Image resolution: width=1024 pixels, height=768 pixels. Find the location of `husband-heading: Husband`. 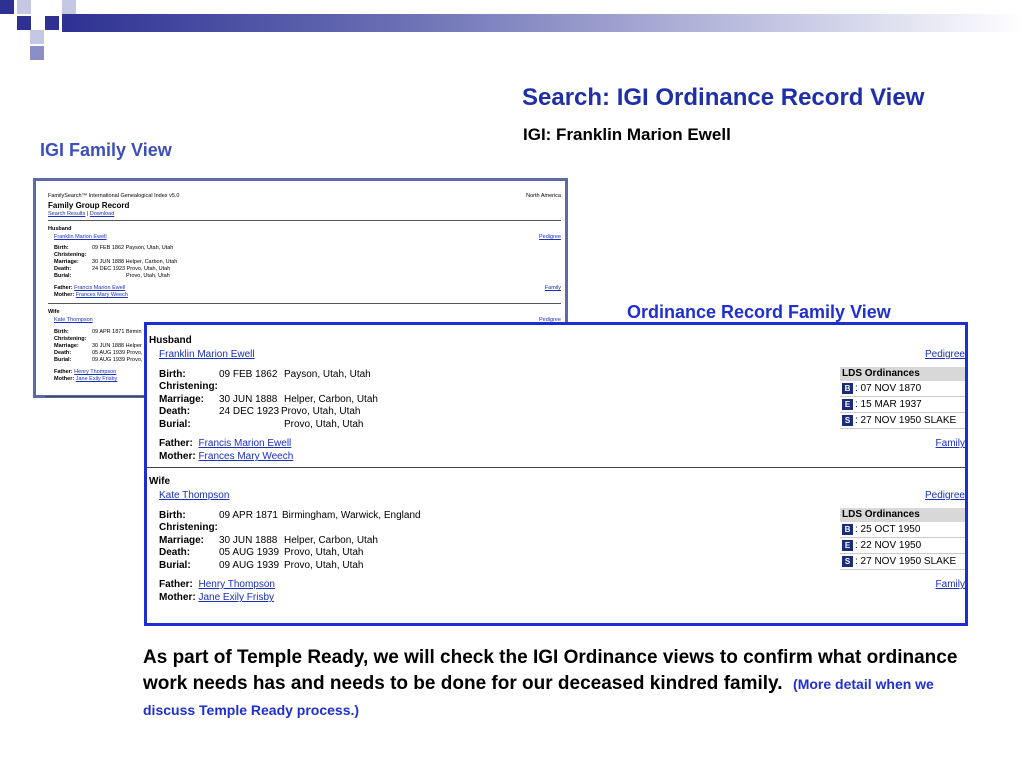

husband-heading: Husband is located at coordinates (60, 229).